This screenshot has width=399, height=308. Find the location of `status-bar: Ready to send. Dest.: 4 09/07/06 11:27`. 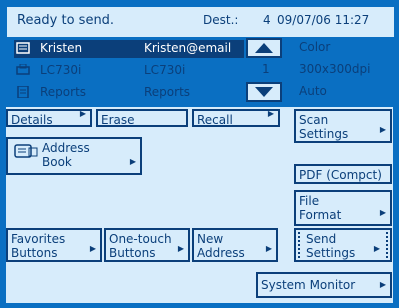

status-bar: Ready to send. Dest.: 4 09/07/06 11:27 is located at coordinates (200, 22).